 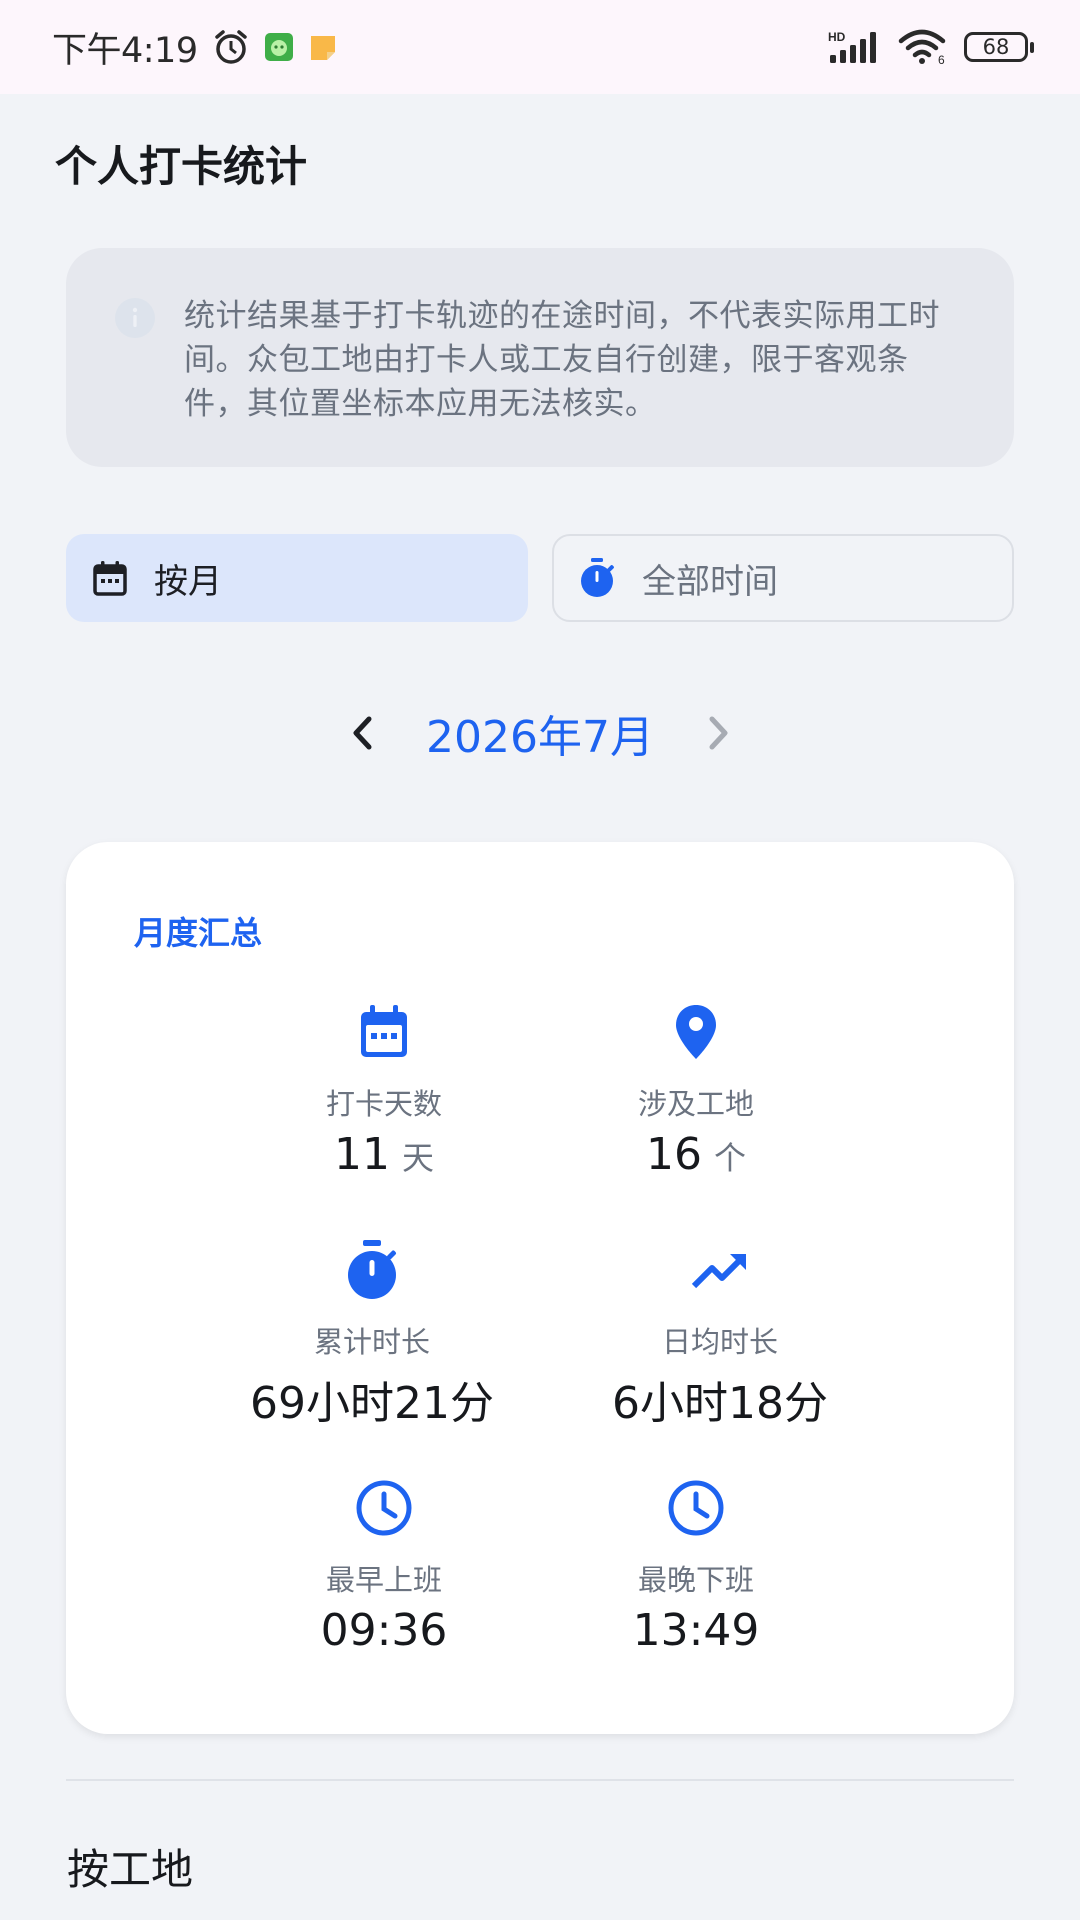 I want to click on stat-label: 最晚下班, so click(x=695, y=1580).